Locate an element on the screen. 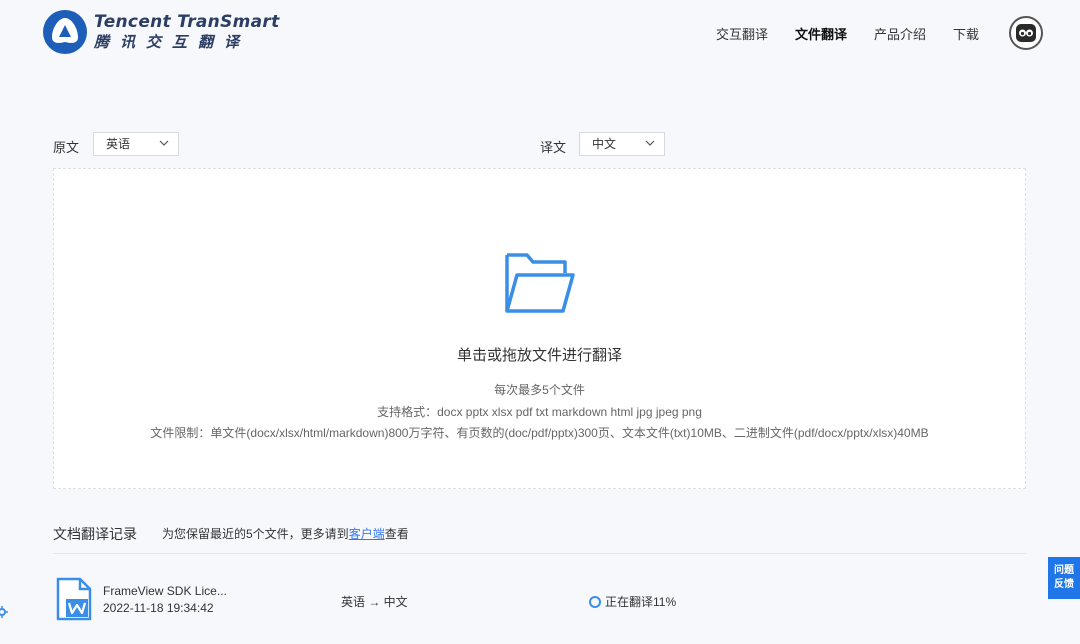 This screenshot has width=1080, height=644. records-title: 文档翻译记录 is located at coordinates (95, 534).